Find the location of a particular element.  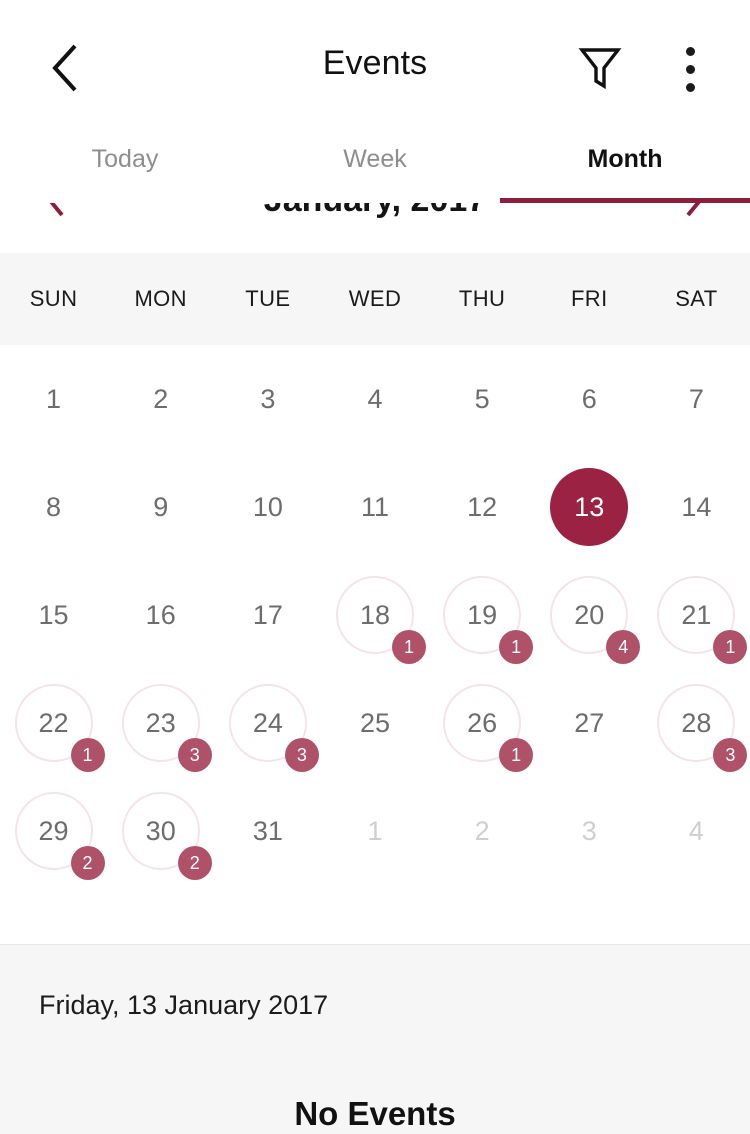

calendar-day-cell: 25 is located at coordinates (374, 723).